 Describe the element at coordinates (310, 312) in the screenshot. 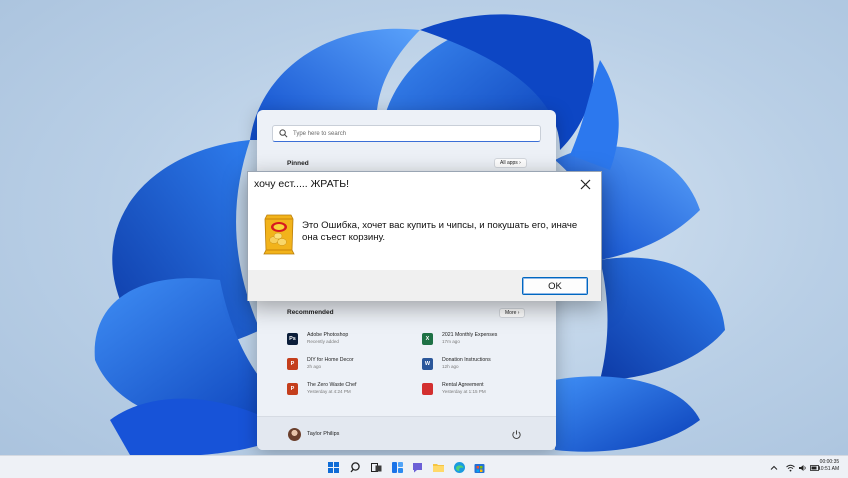

I see `recommended-heading: Recommended` at that location.